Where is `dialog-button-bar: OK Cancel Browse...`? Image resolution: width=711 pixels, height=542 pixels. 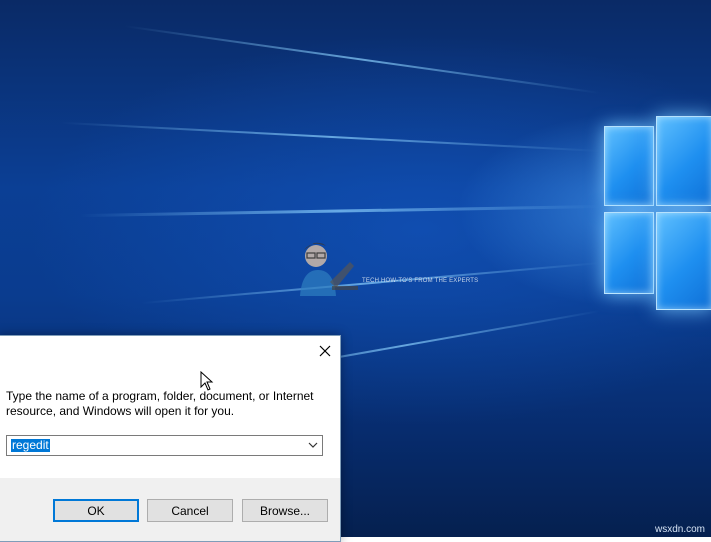
dialog-button-bar: OK Cancel Browse... is located at coordinates (170, 509).